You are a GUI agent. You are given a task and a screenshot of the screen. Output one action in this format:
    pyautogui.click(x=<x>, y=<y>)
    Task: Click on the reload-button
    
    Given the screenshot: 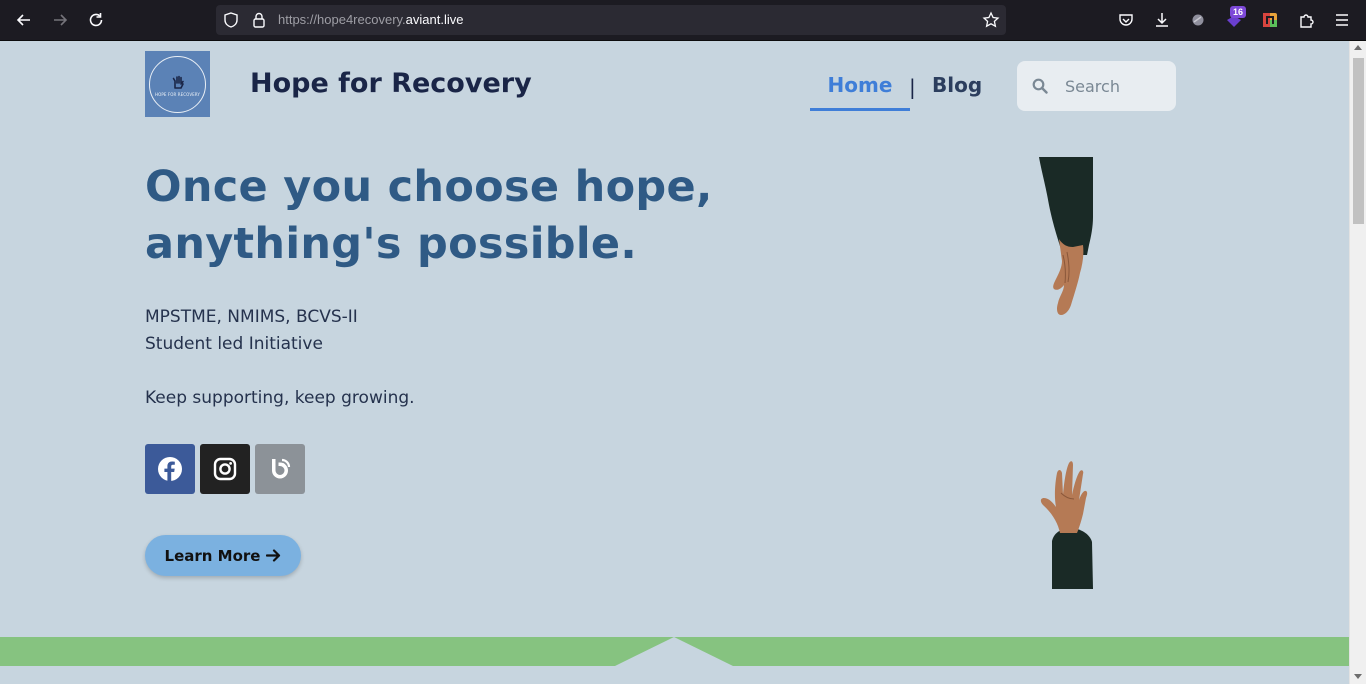 What is the action you would take?
    pyautogui.click(x=96, y=20)
    